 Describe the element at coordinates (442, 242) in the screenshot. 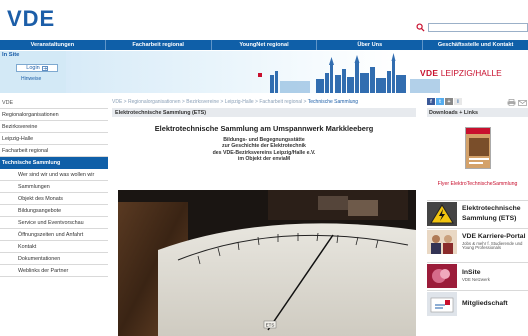

I see `karriere-photo-icon` at that location.